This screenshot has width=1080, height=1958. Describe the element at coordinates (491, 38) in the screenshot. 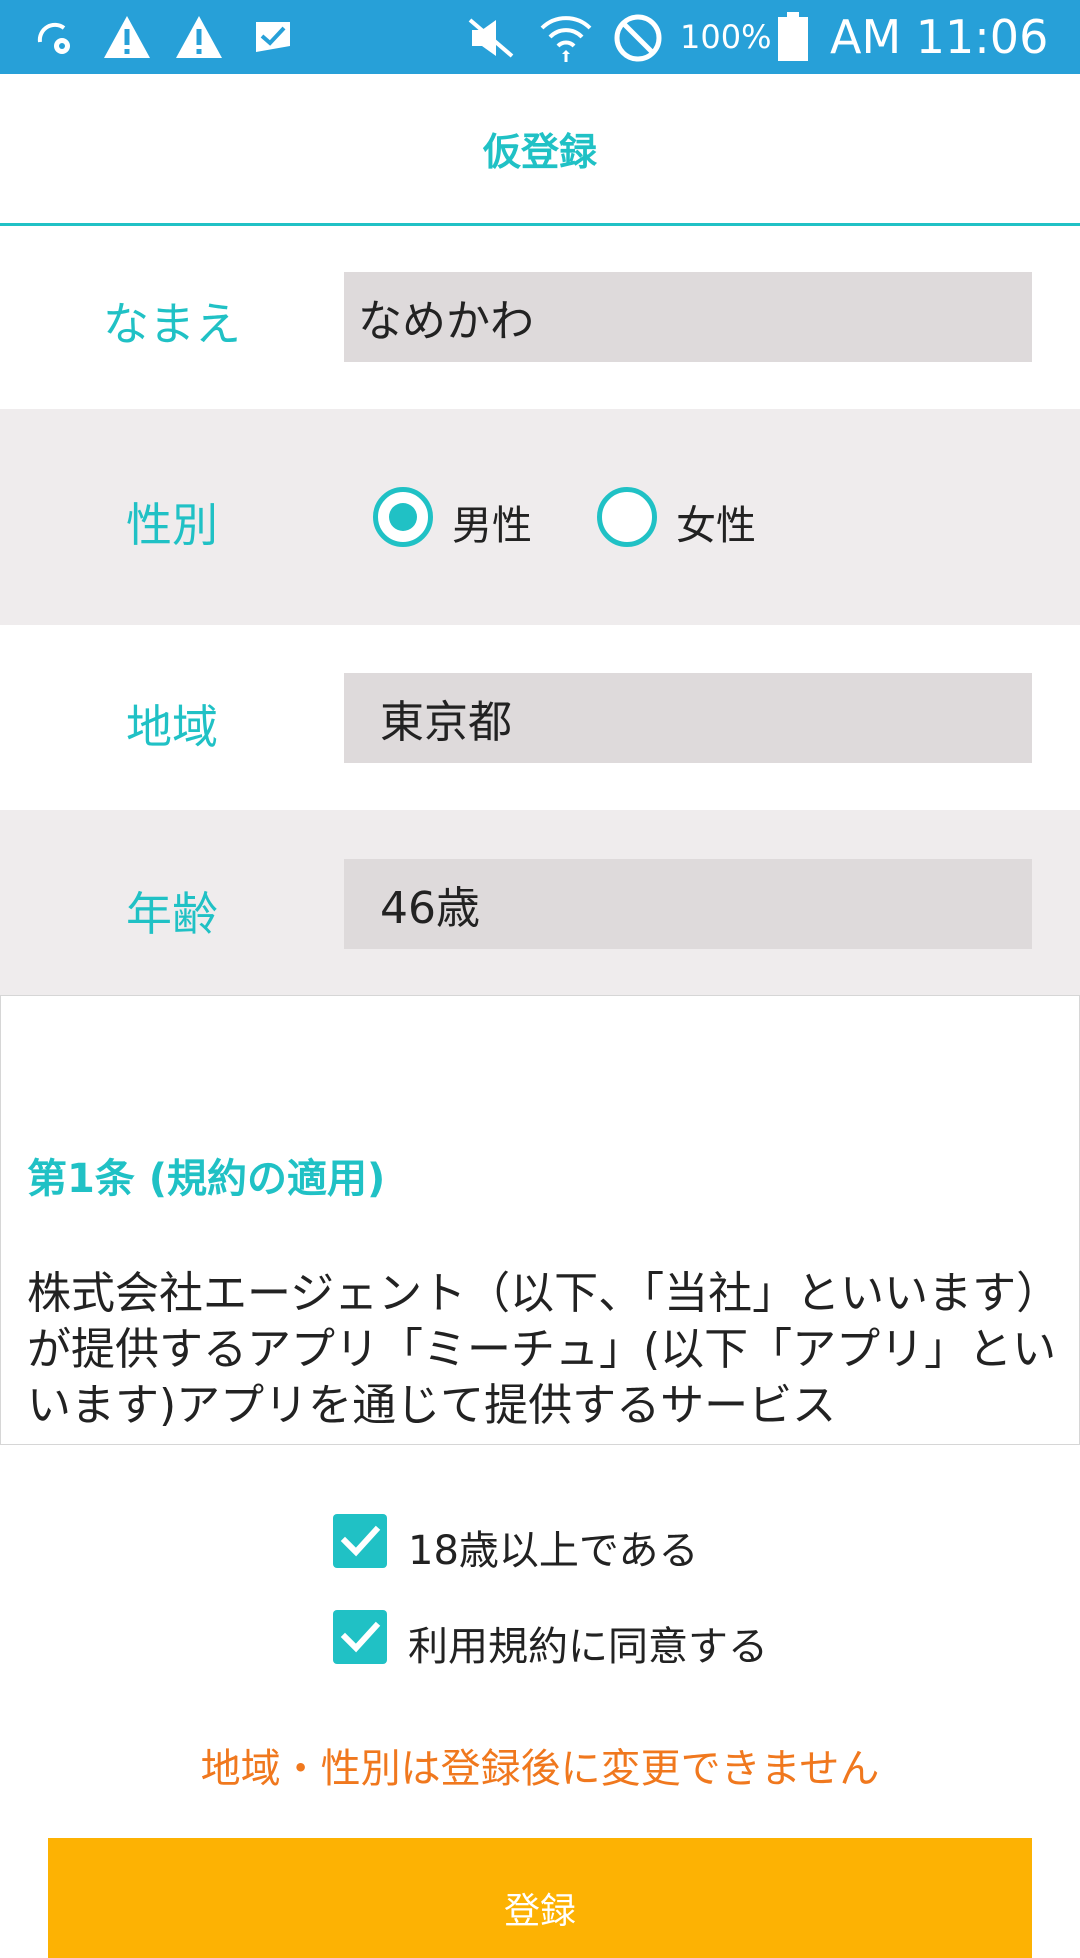

I see `mute-icon` at that location.